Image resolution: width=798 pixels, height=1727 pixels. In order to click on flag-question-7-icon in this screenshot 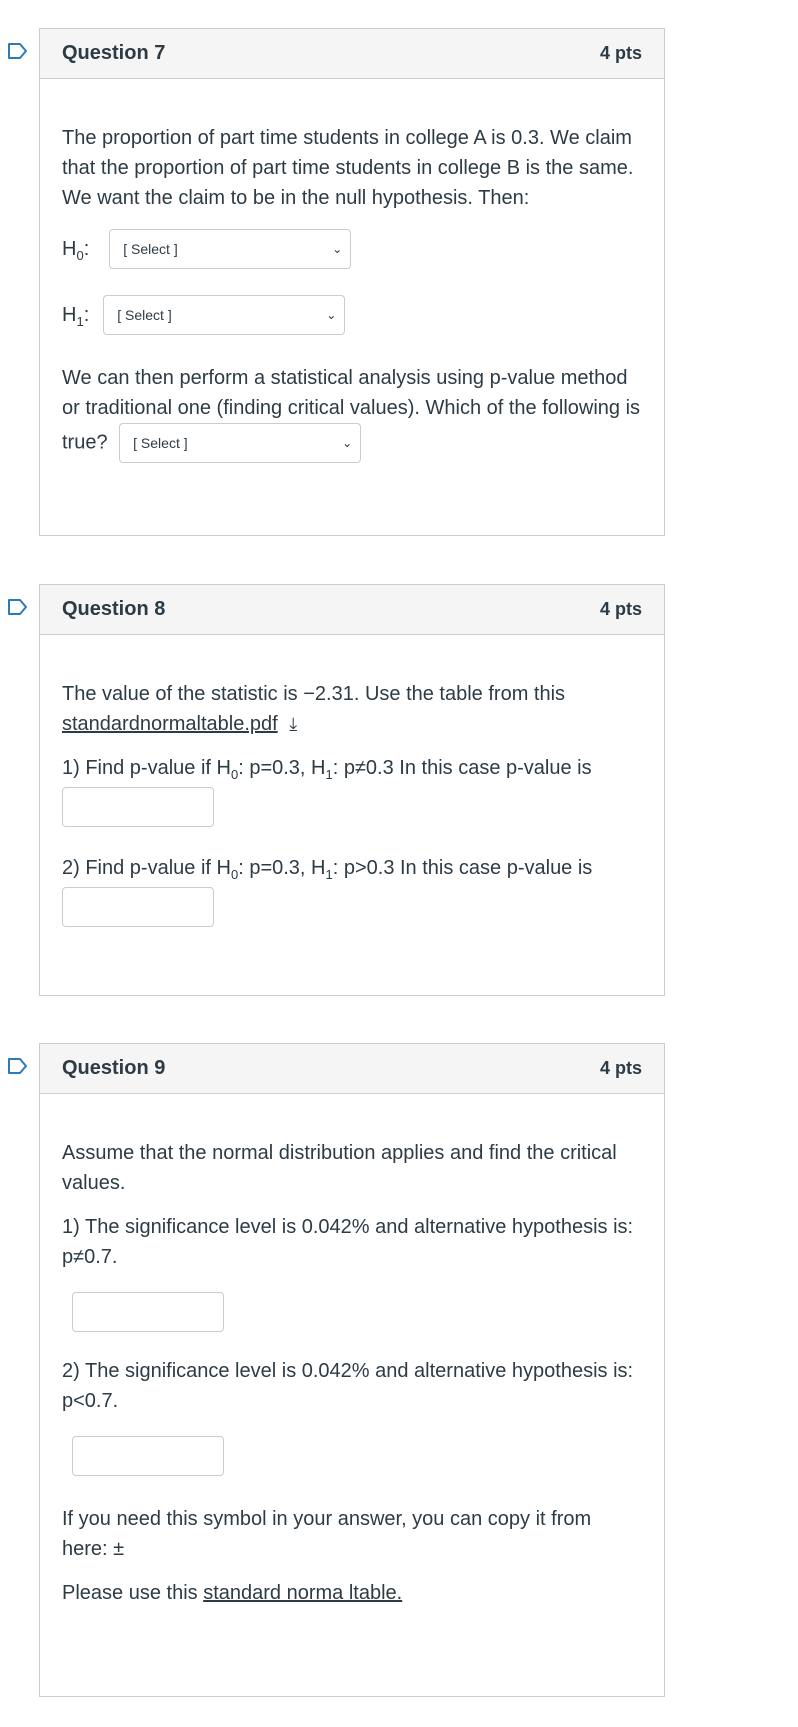, I will do `click(18, 51)`.